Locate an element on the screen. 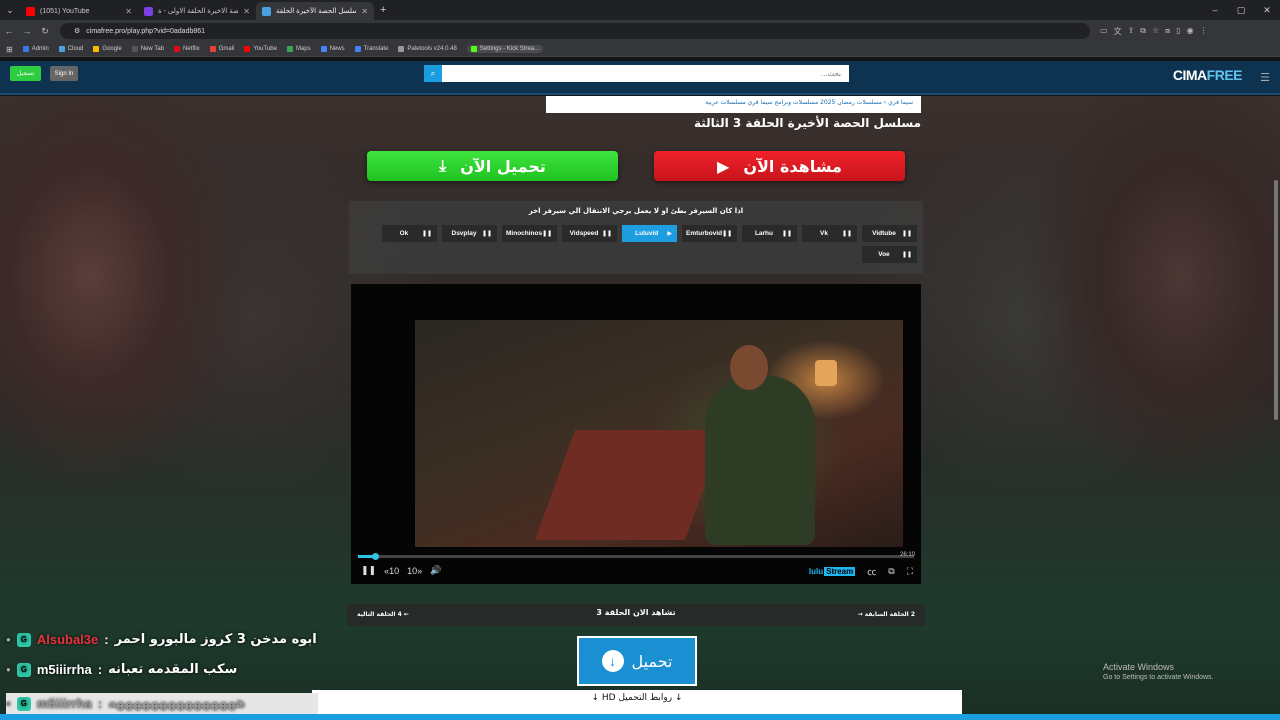 This screenshot has height=720, width=1280. server-button: Vidtube ❚❚ is located at coordinates (889, 233).